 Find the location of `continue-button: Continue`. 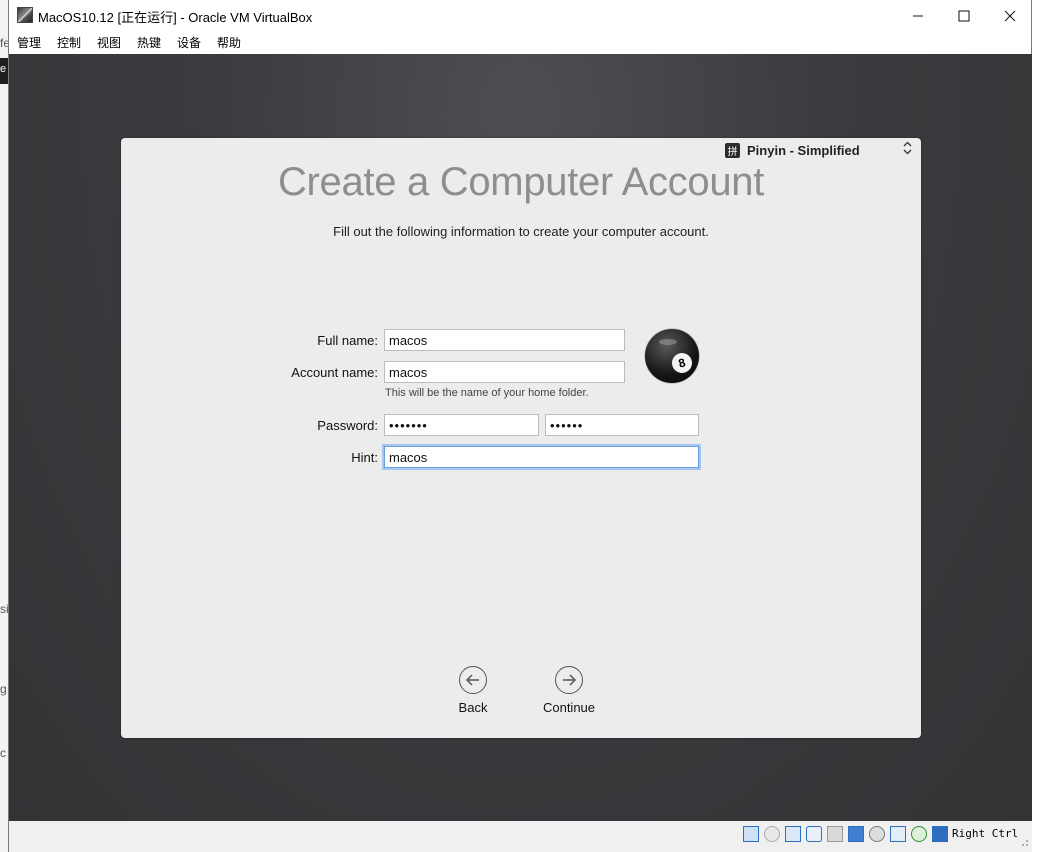

continue-button: Continue is located at coordinates (569, 690).